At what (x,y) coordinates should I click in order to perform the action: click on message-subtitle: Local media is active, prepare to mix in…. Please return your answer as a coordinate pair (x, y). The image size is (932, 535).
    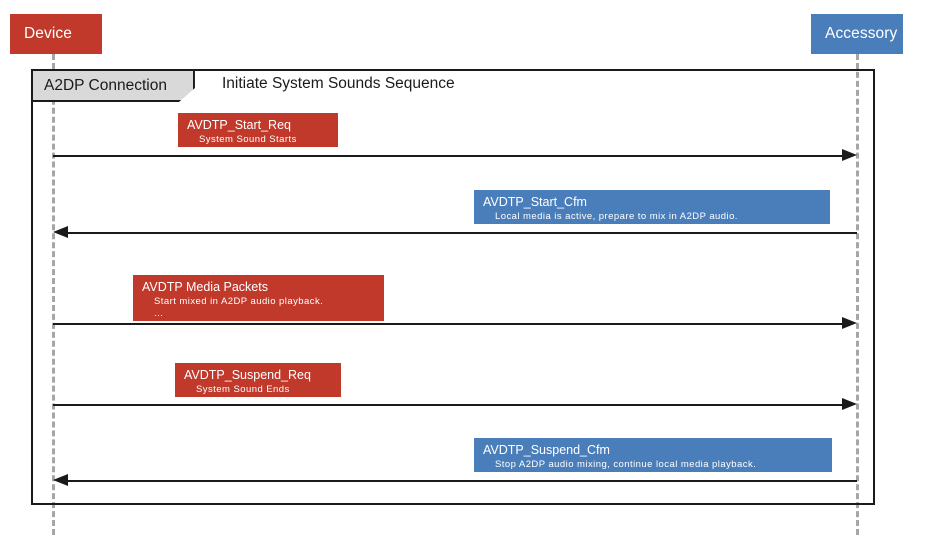
    Looking at the image, I should click on (616, 216).